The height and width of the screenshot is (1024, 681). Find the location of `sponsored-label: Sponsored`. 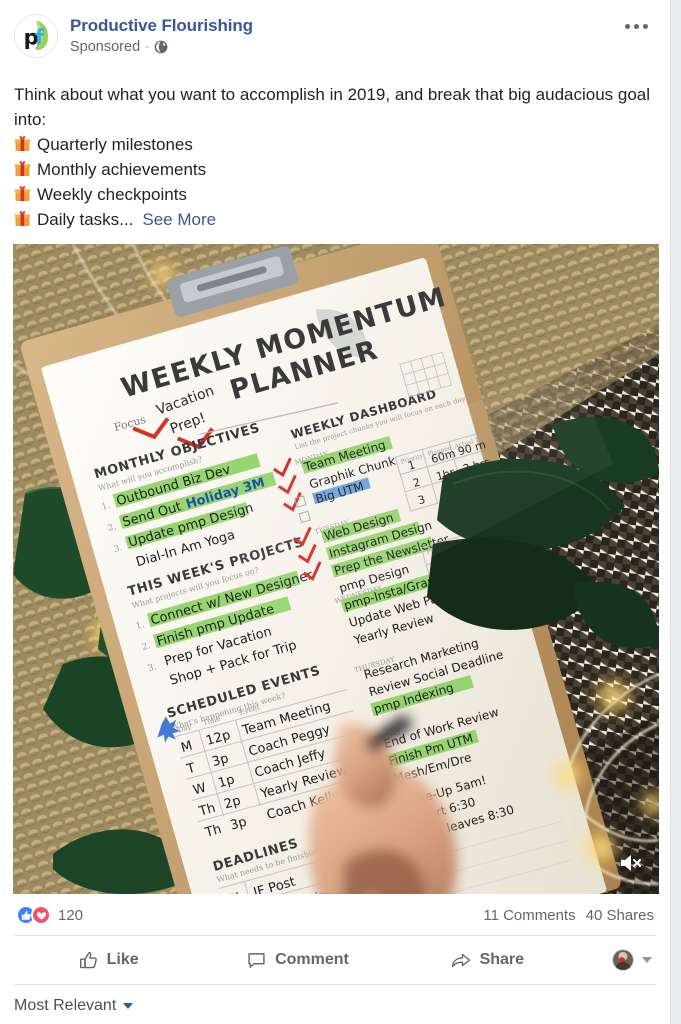

sponsored-label: Sponsored is located at coordinates (105, 47).